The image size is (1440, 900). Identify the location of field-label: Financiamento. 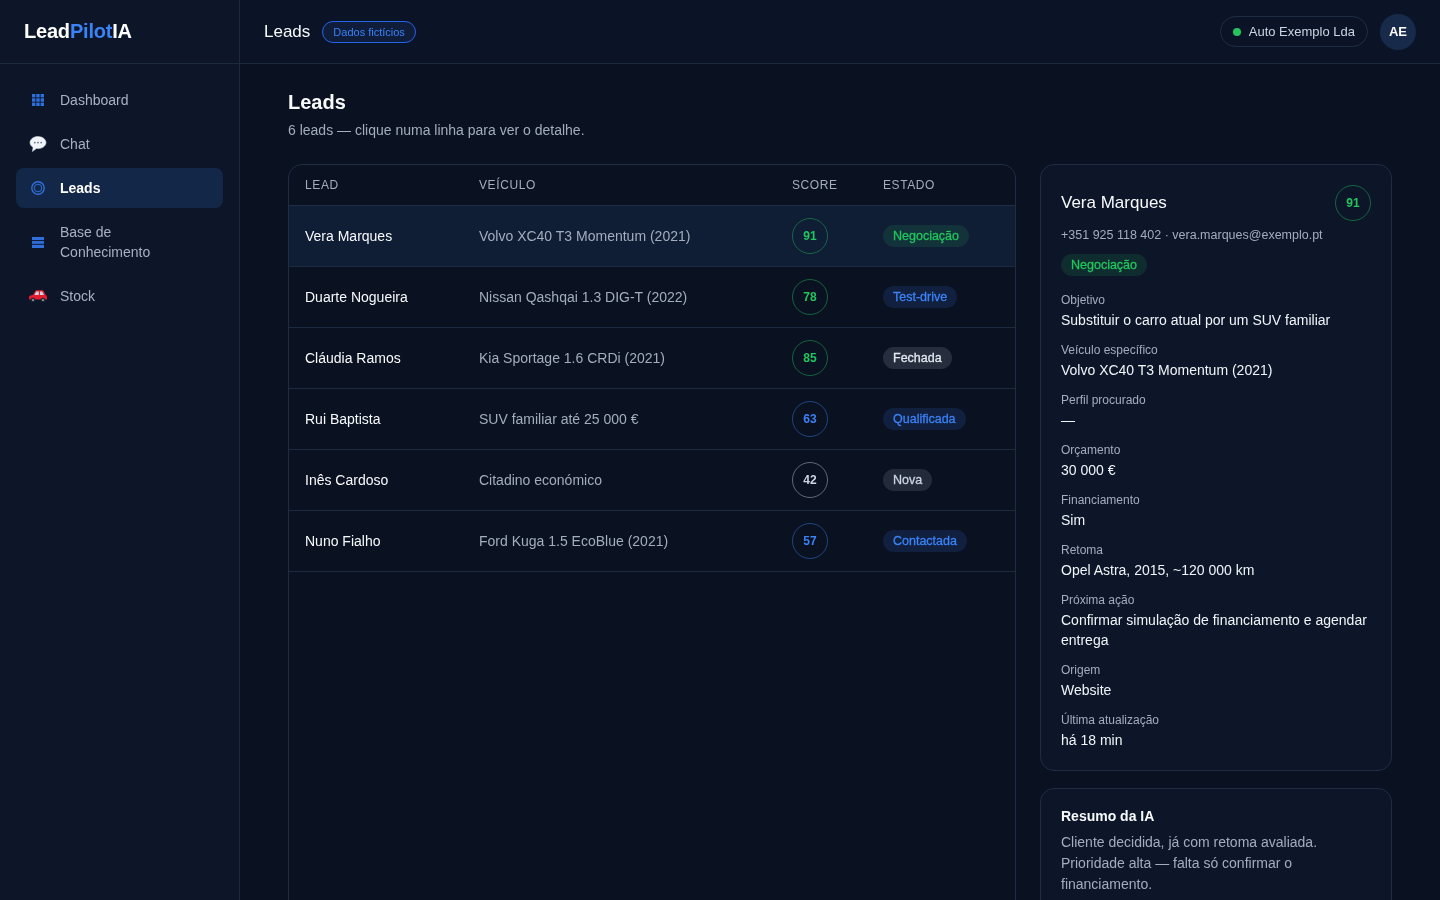
(1101, 500).